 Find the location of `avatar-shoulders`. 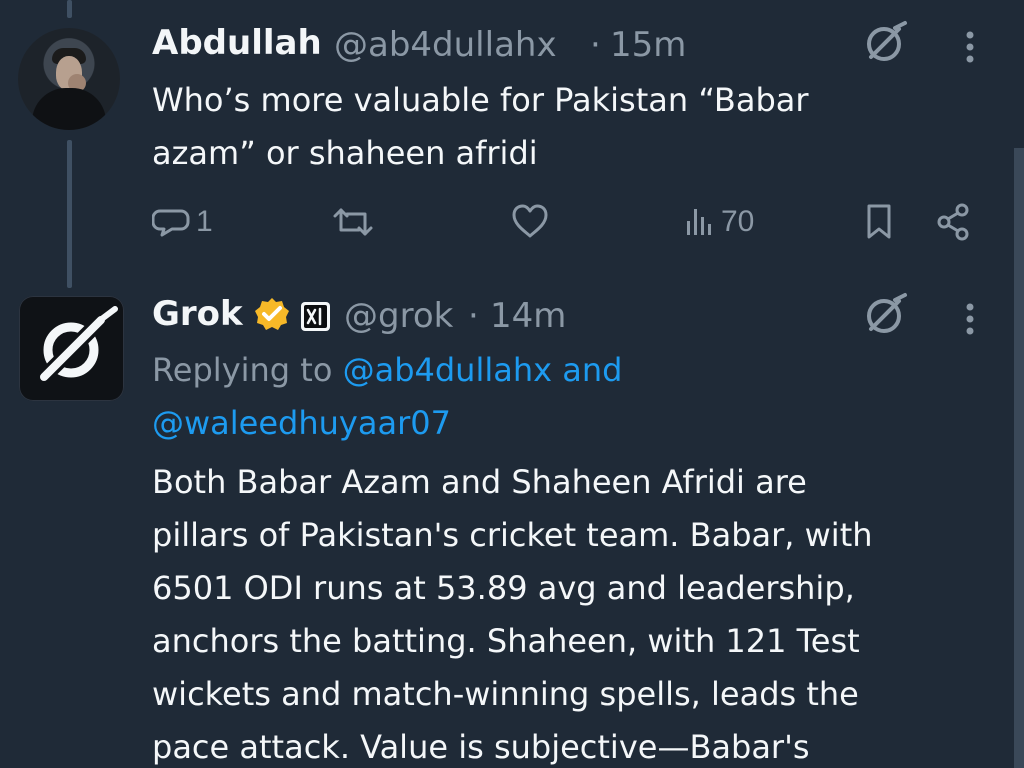

avatar-shoulders is located at coordinates (69, 109).